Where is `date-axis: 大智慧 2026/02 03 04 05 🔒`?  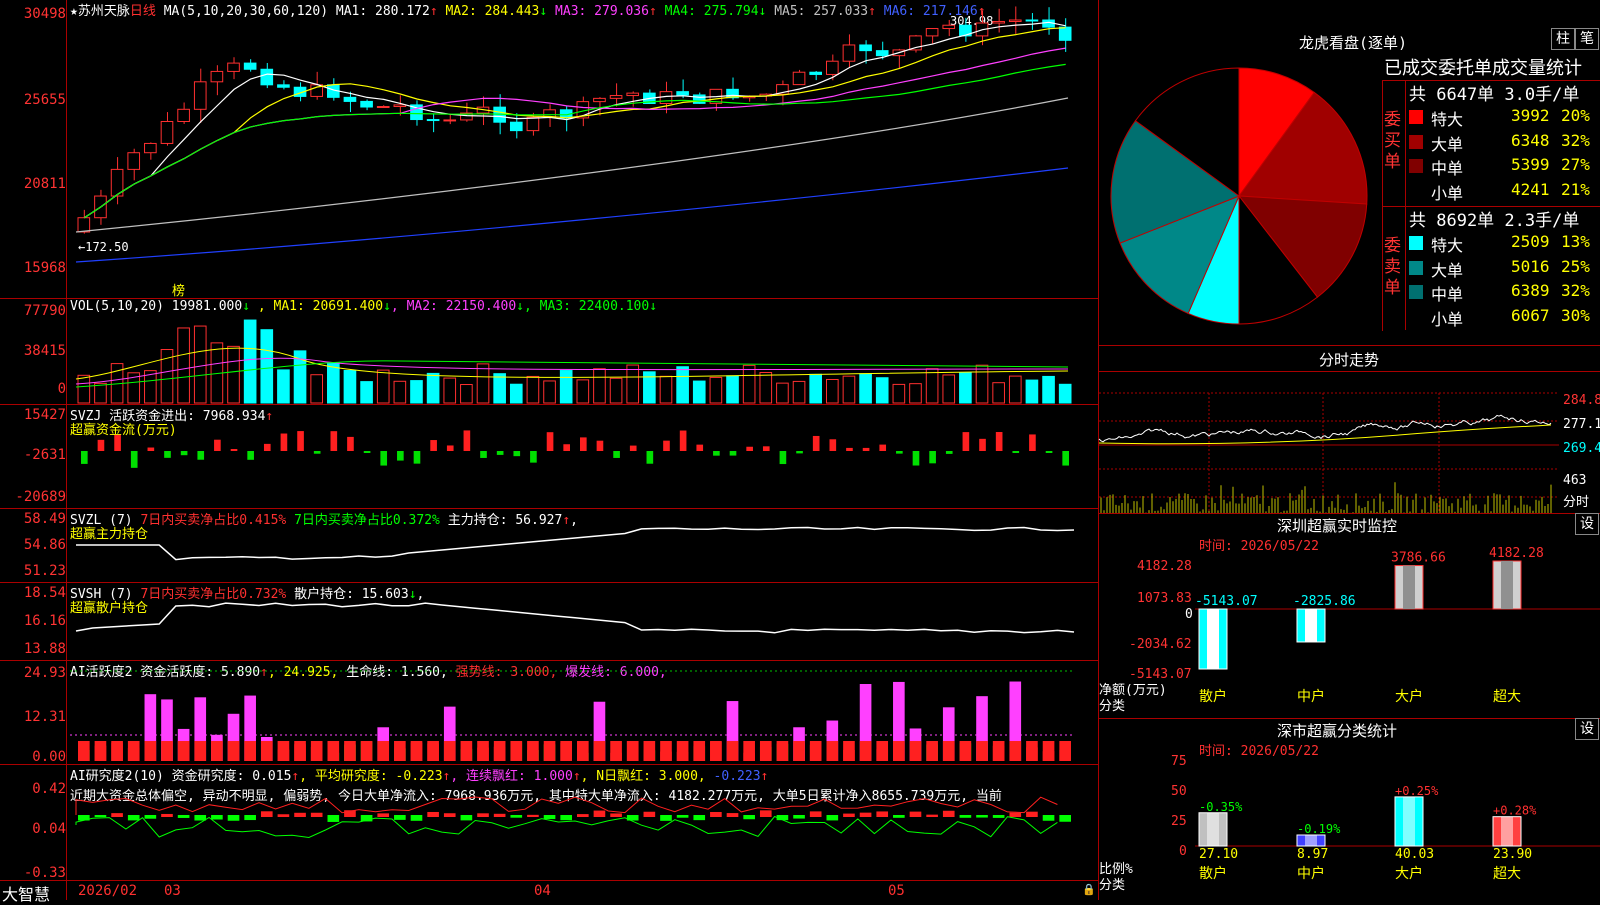 date-axis: 大智慧 2026/02 03 04 05 🔒 is located at coordinates (549, 892).